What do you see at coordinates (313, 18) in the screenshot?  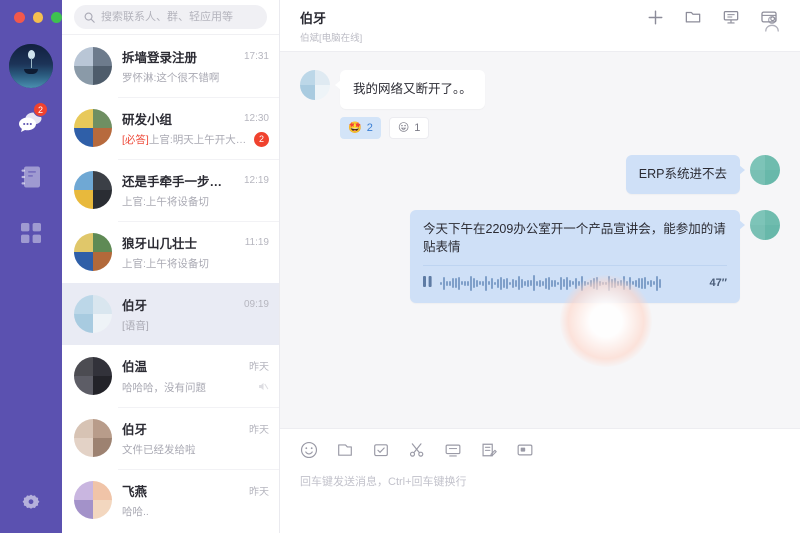 I see `chat-title: 伯牙` at bounding box center [313, 18].